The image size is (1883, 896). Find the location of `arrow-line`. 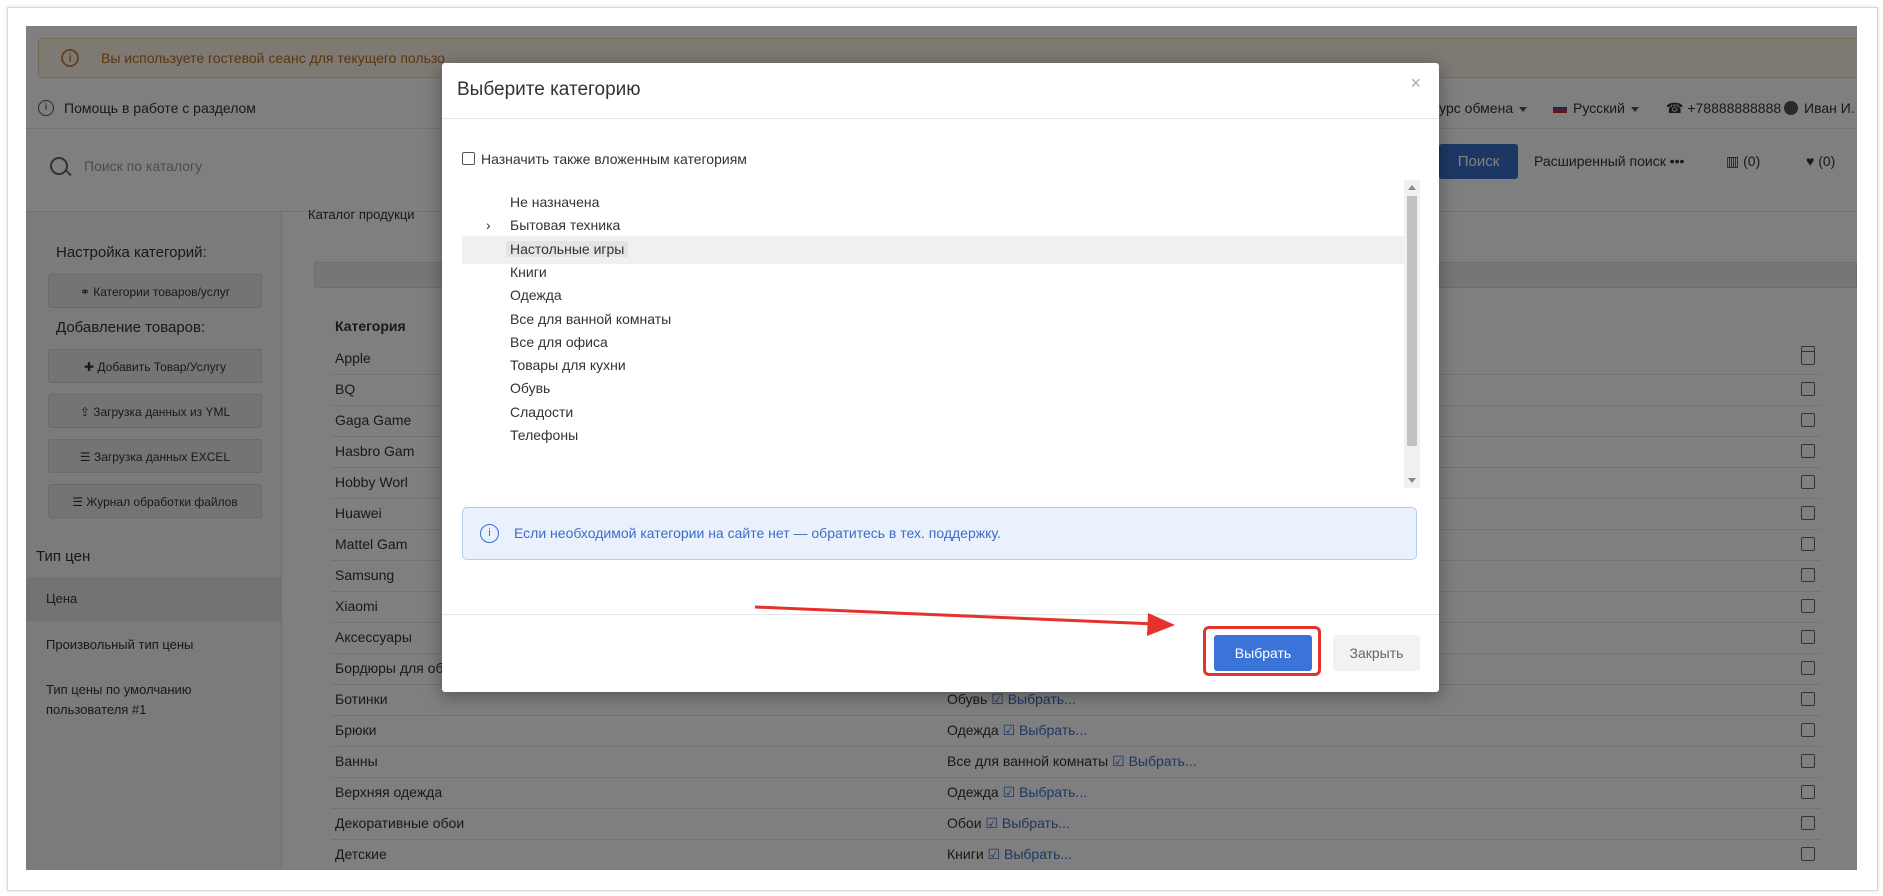

arrow-line is located at coordinates (955, 615).